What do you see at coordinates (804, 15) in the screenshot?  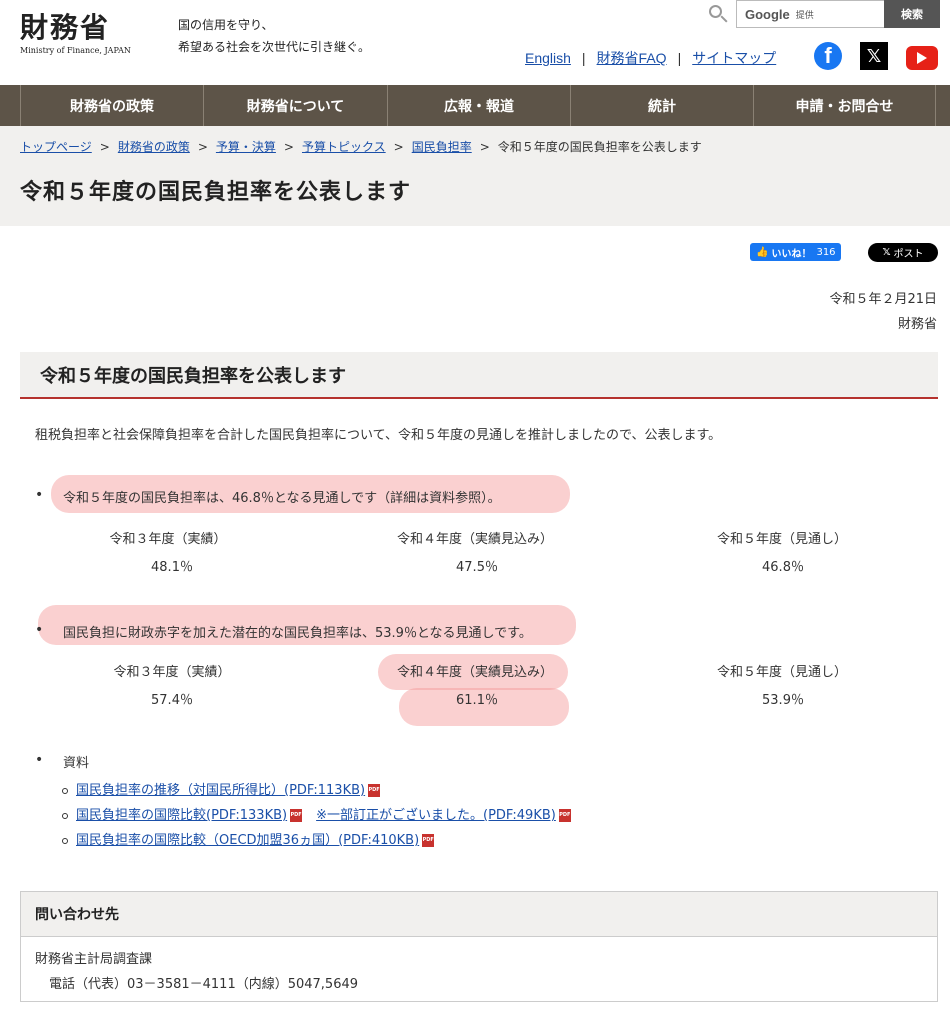 I see `google-suffix: 提供` at bounding box center [804, 15].